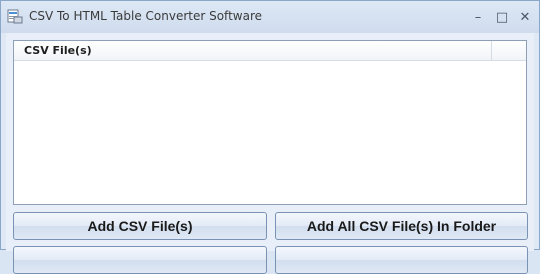  Describe the element at coordinates (401, 260) in the screenshot. I see `lower-right-button` at that location.